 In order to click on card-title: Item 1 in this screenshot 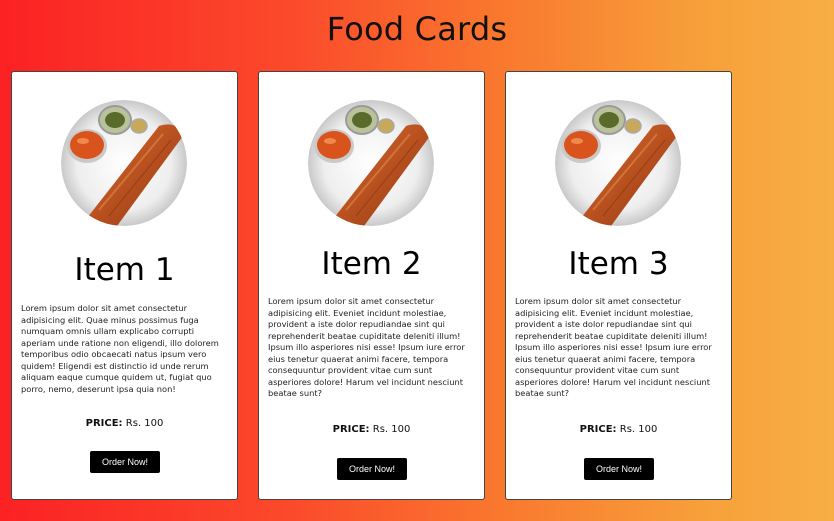, I will do `click(124, 270)`.